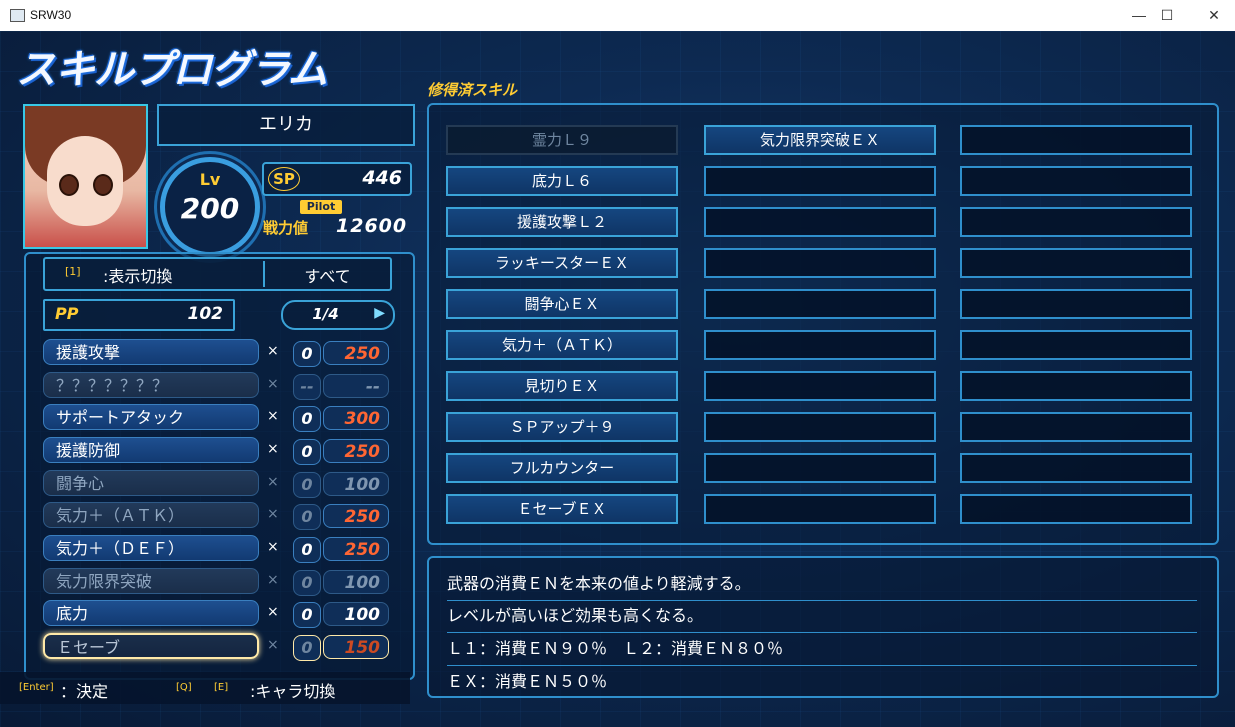 The height and width of the screenshot is (727, 1235). Describe the element at coordinates (820, 140) in the screenshot. I see `acquired-skill-slot: 気力限界突破ＥＸ` at that location.